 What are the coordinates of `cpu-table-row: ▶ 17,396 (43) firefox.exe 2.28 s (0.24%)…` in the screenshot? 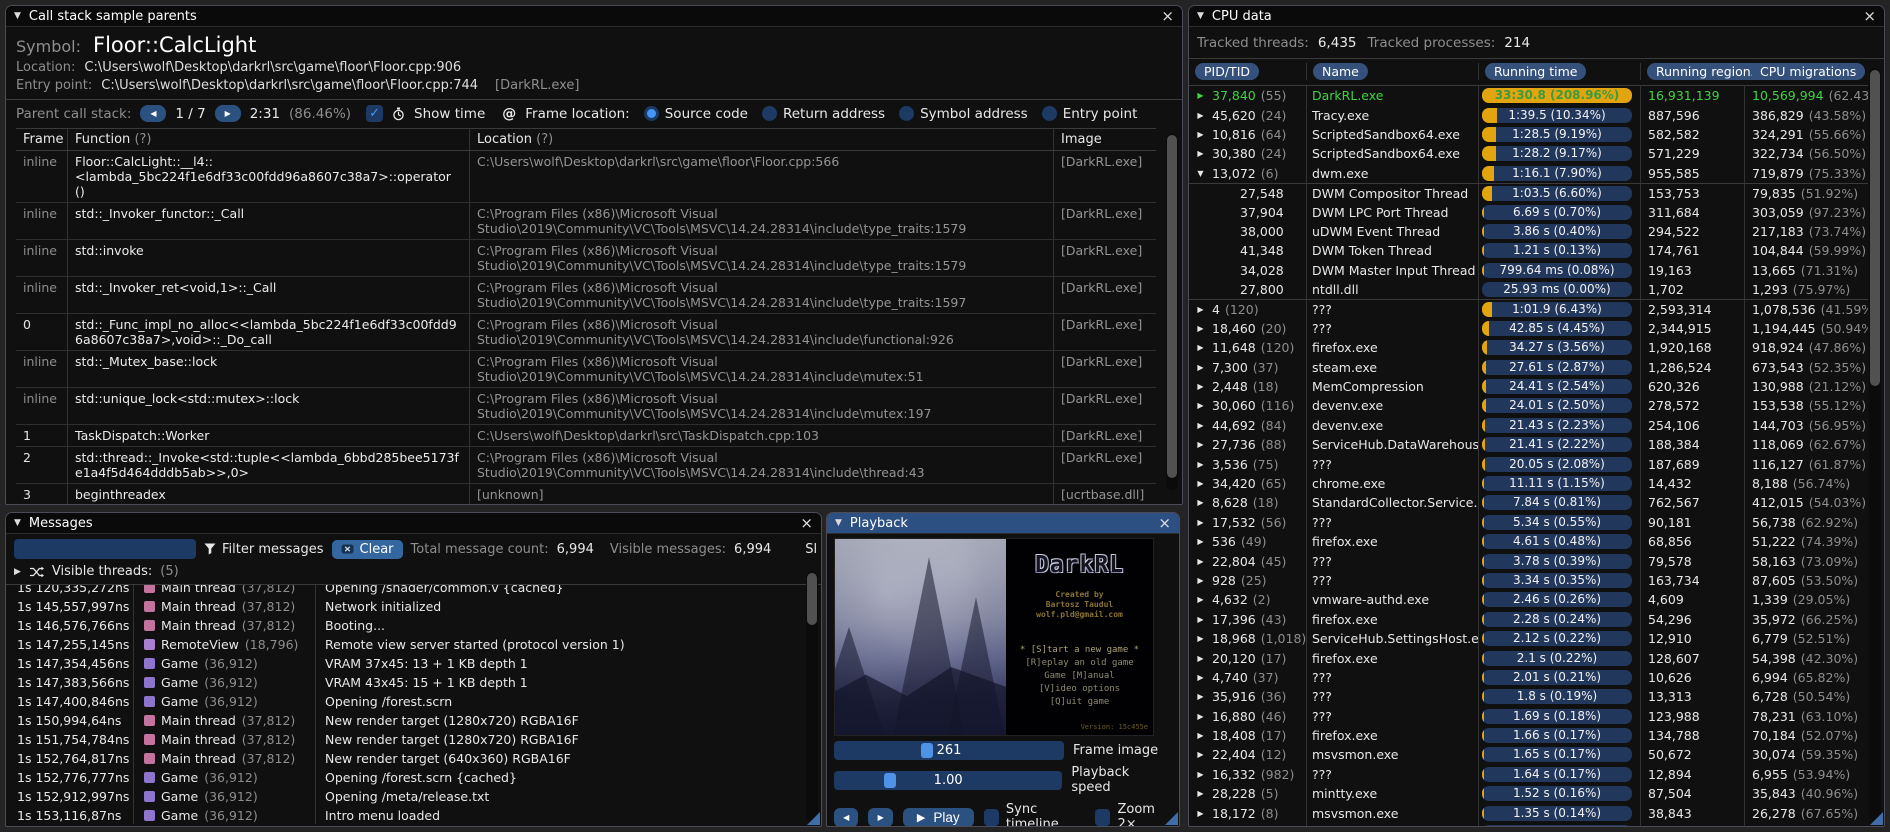 It's located at (1528, 619).